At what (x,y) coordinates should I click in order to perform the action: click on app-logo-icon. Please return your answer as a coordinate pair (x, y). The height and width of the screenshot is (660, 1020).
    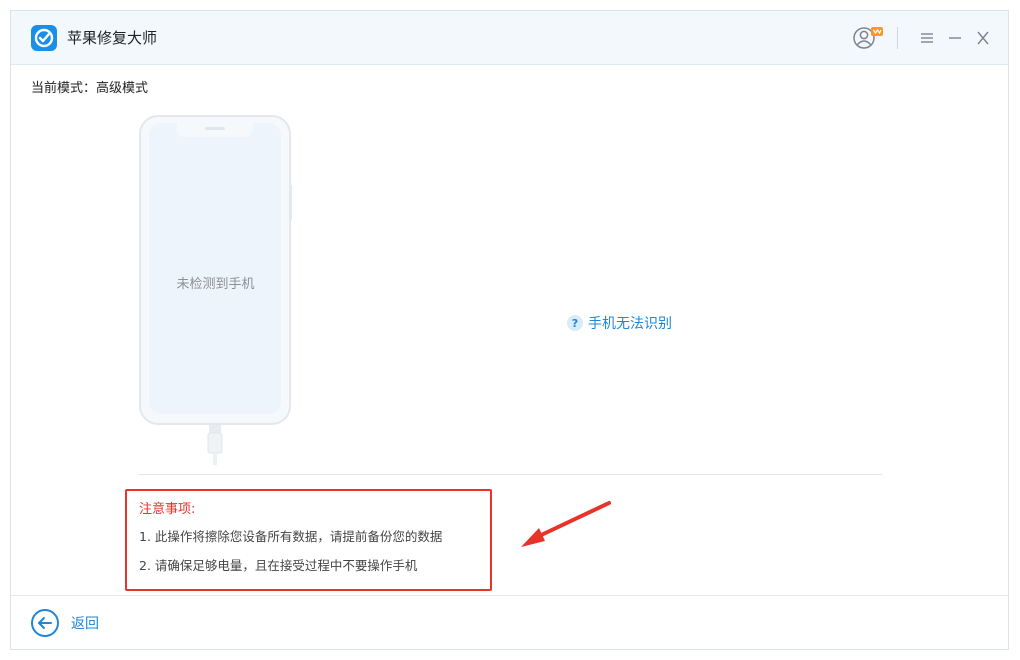
    Looking at the image, I should click on (44, 38).